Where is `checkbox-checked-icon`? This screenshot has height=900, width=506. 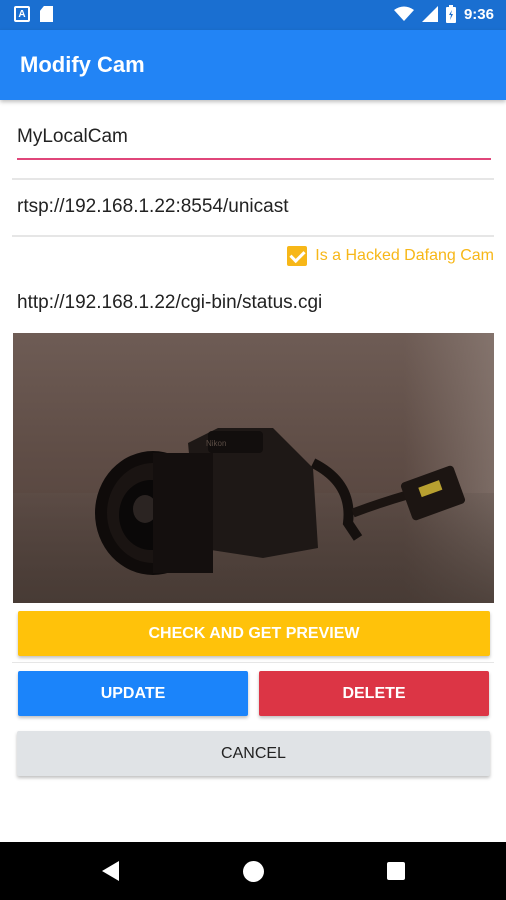 checkbox-checked-icon is located at coordinates (297, 256).